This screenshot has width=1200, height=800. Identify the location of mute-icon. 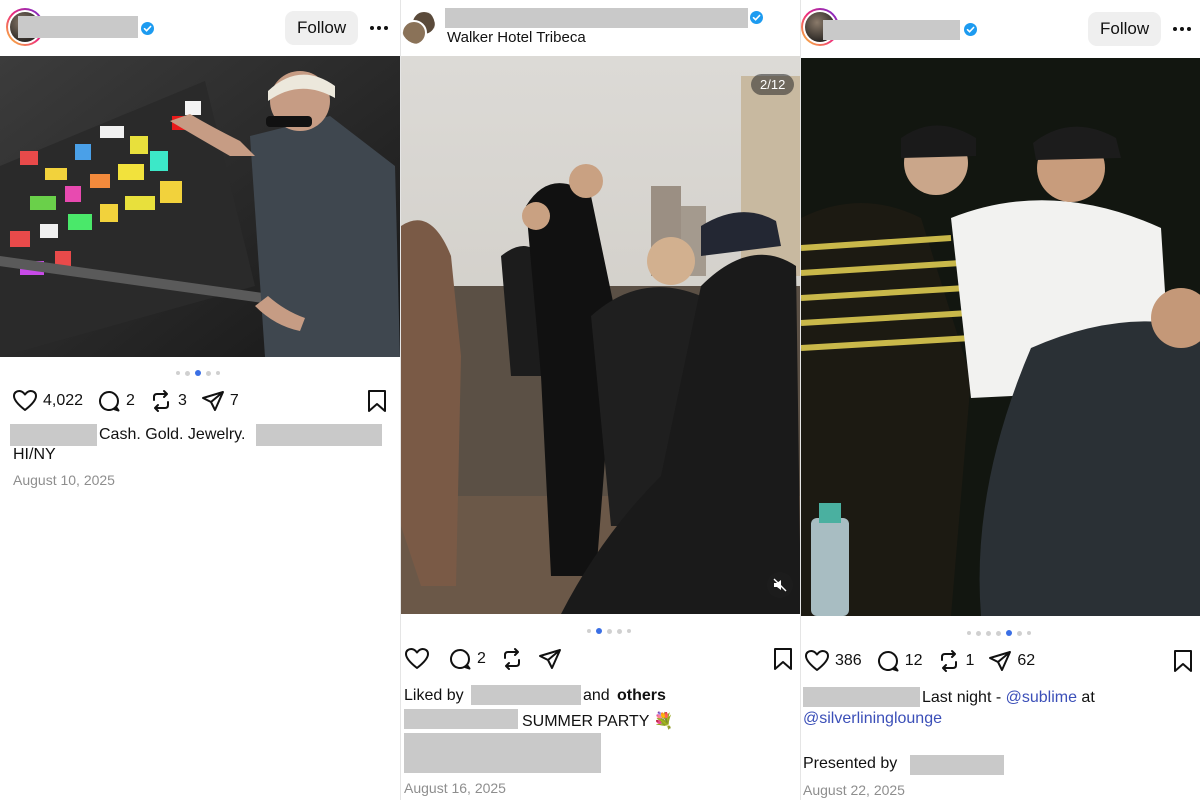
(780, 585).